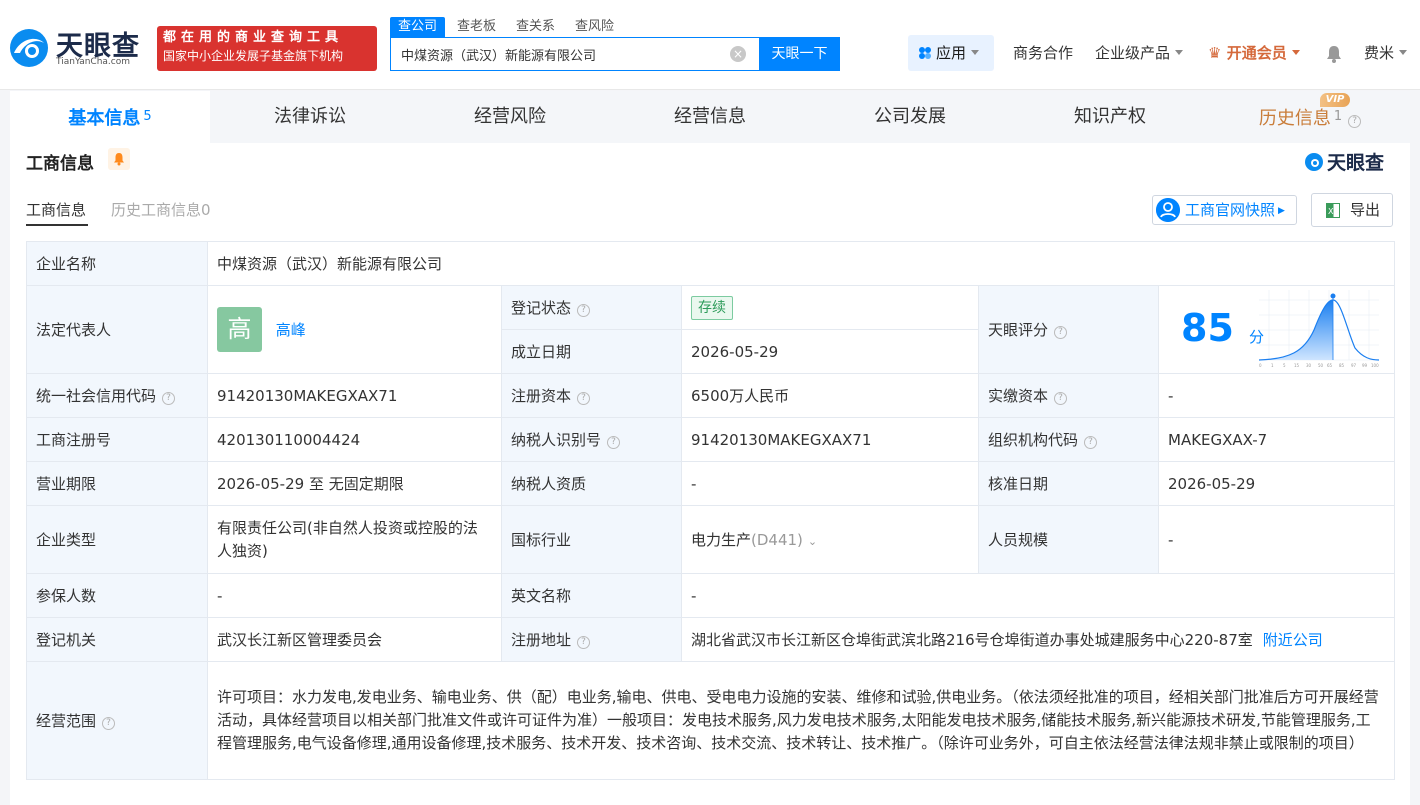  I want to click on nav-business: 商务合作, so click(1043, 53).